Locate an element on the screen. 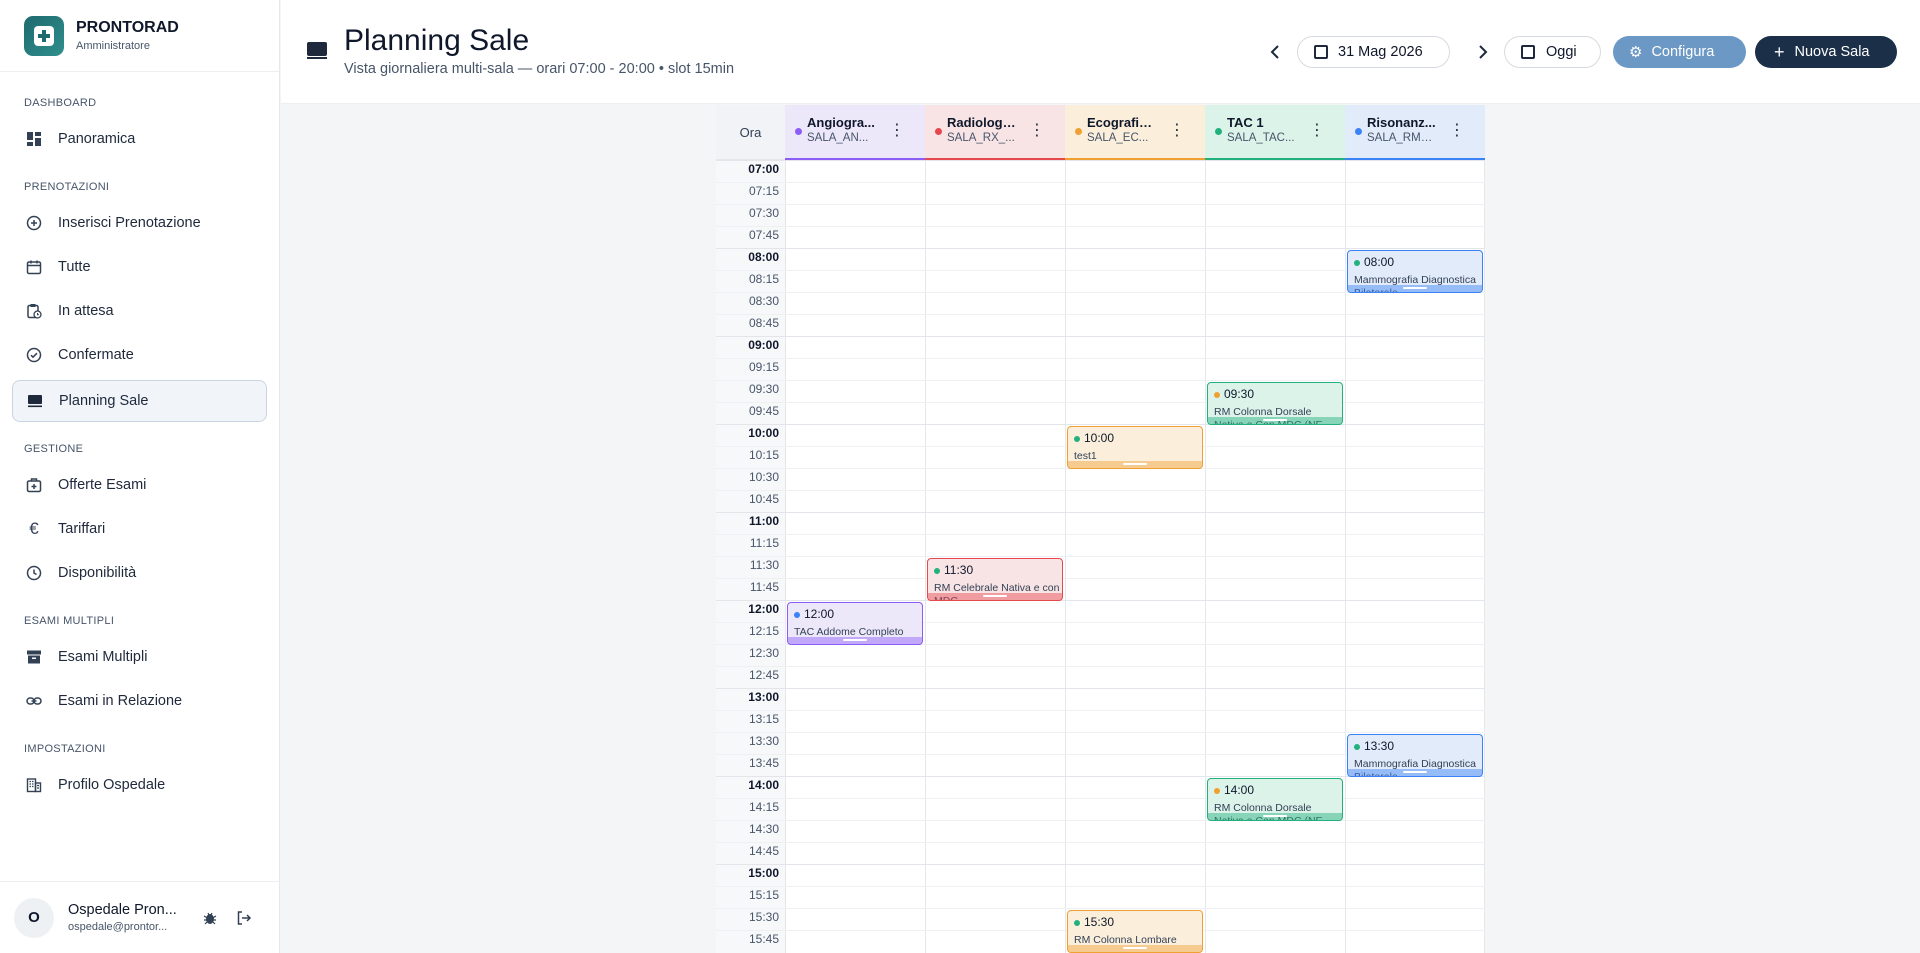 The height and width of the screenshot is (953, 1920). time-label: 13:30 is located at coordinates (763, 741).